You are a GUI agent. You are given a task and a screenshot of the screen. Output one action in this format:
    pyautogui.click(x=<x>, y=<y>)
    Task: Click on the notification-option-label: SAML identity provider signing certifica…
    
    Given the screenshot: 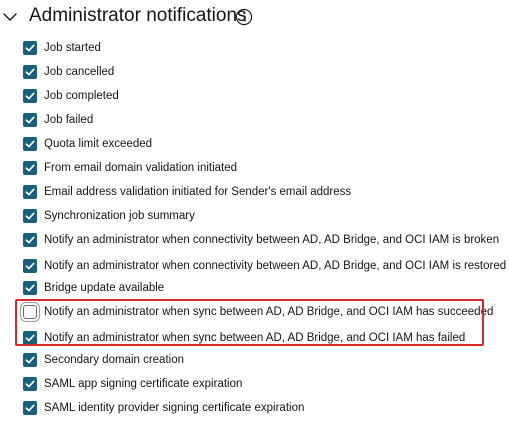 What is the action you would take?
    pyautogui.click(x=174, y=408)
    